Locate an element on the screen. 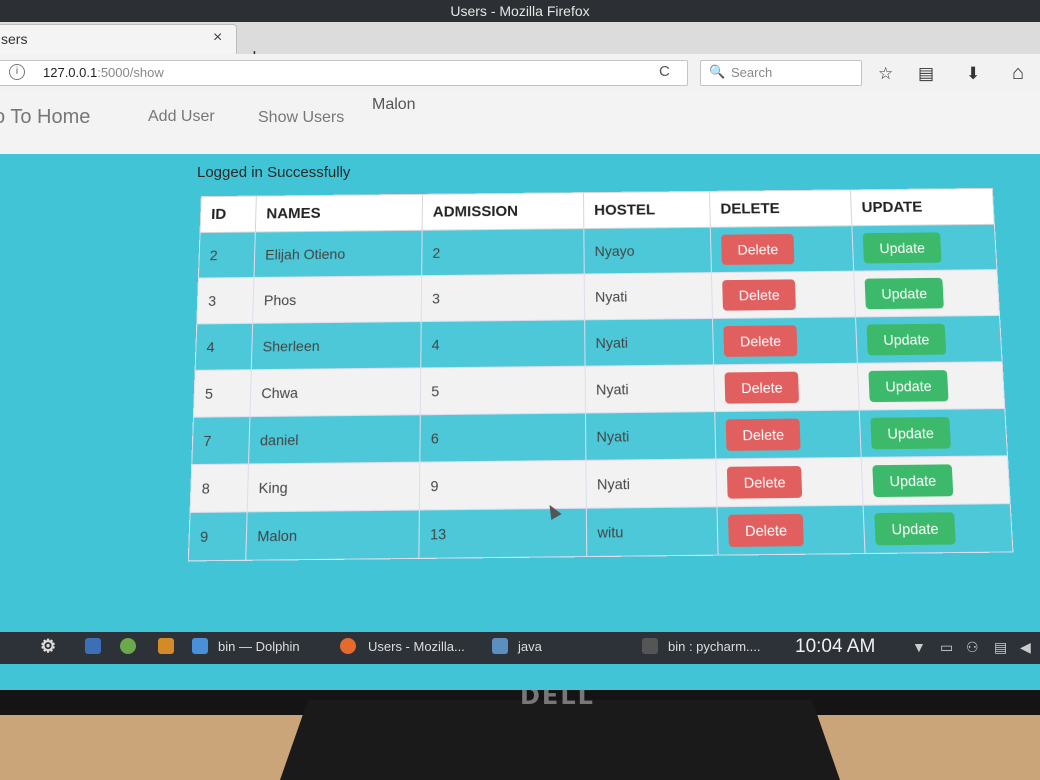  header-names: NAMES is located at coordinates (339, 213).